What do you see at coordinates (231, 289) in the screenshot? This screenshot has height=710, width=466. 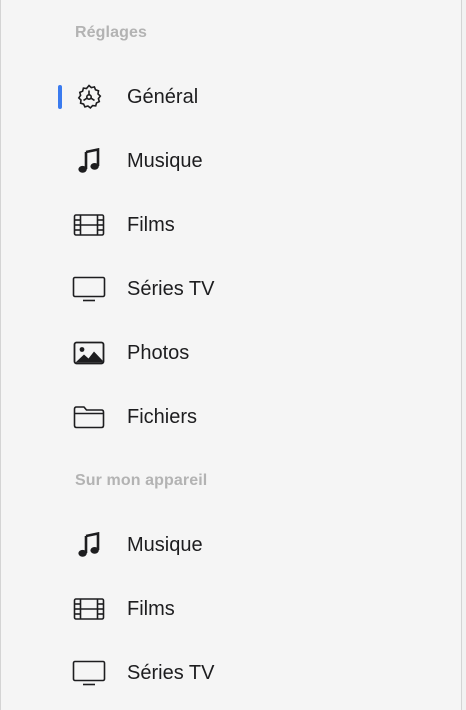 I see `sidebar-item-tv-shows: Séries TV` at bounding box center [231, 289].